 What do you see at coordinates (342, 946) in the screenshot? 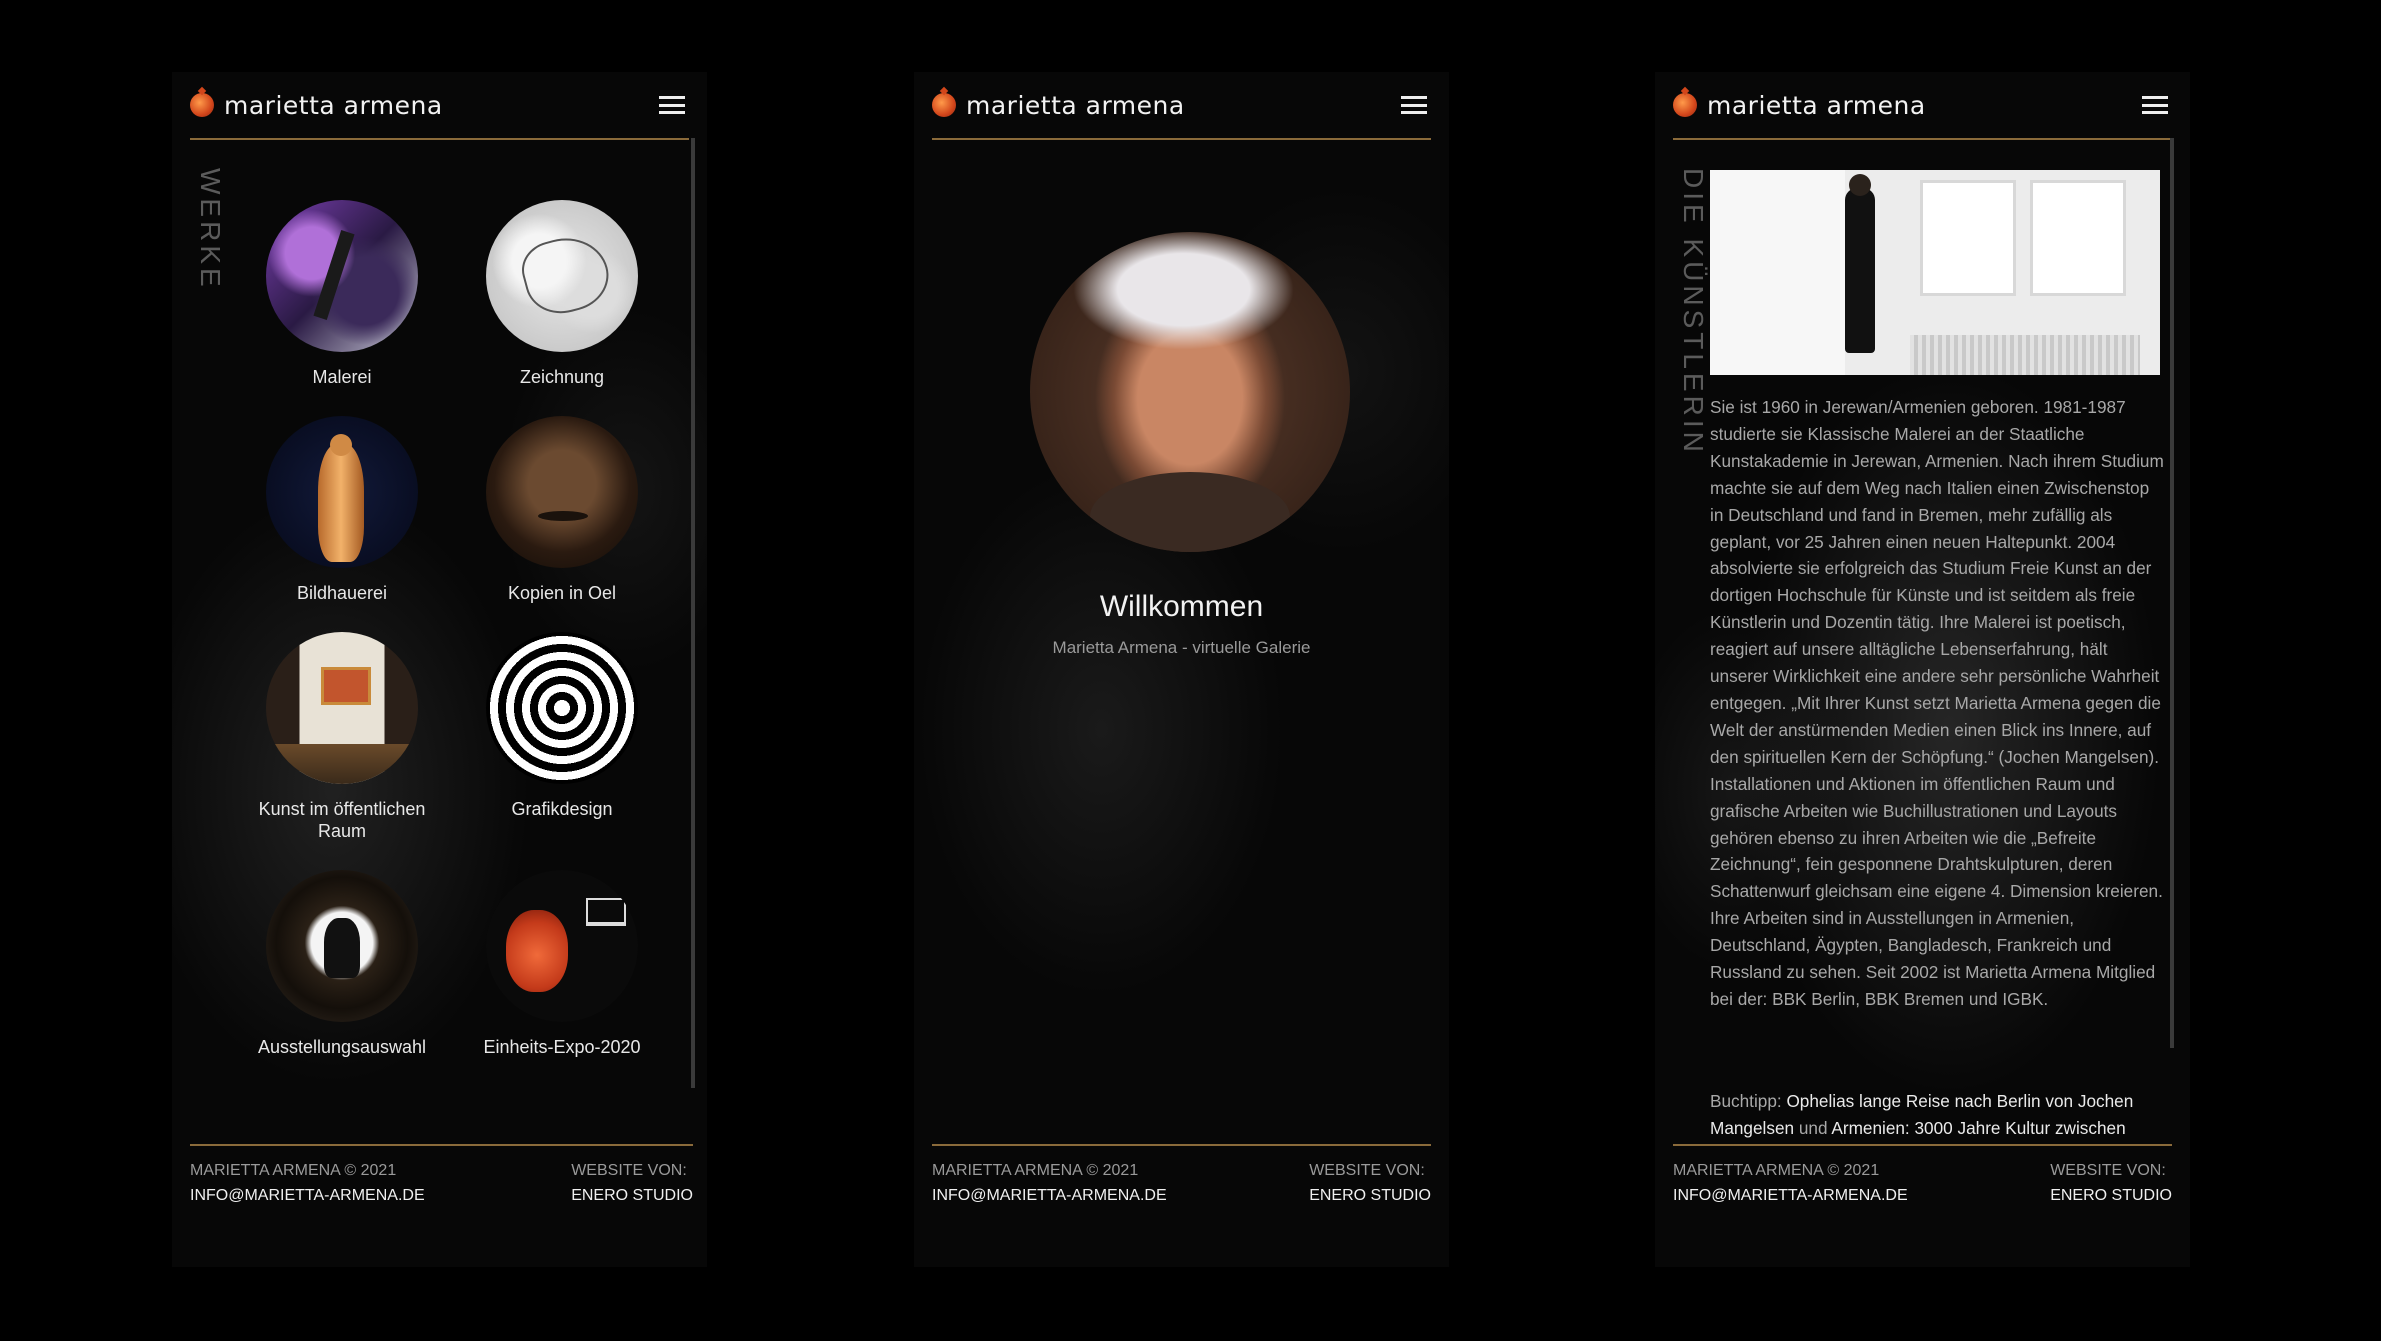
I see `ausstellung-thumbnail` at bounding box center [342, 946].